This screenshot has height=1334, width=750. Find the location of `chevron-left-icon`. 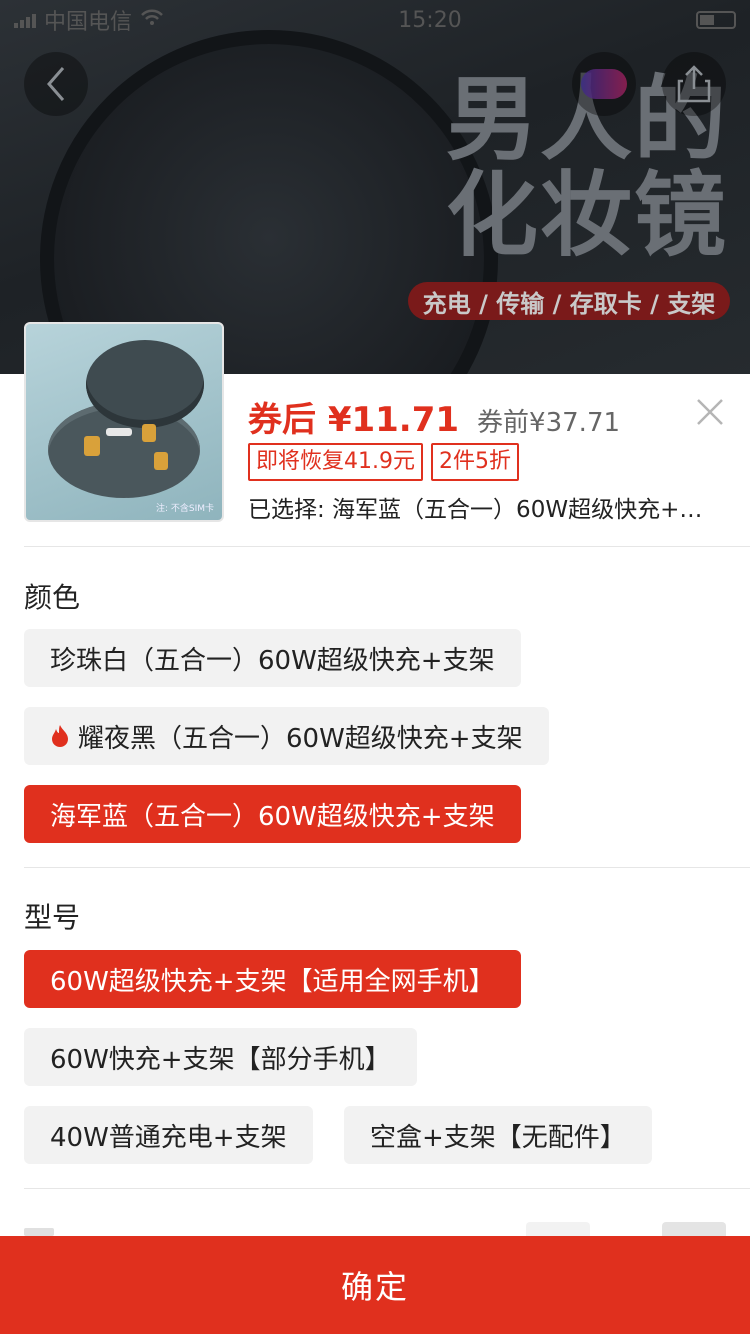

chevron-left-icon is located at coordinates (56, 84).